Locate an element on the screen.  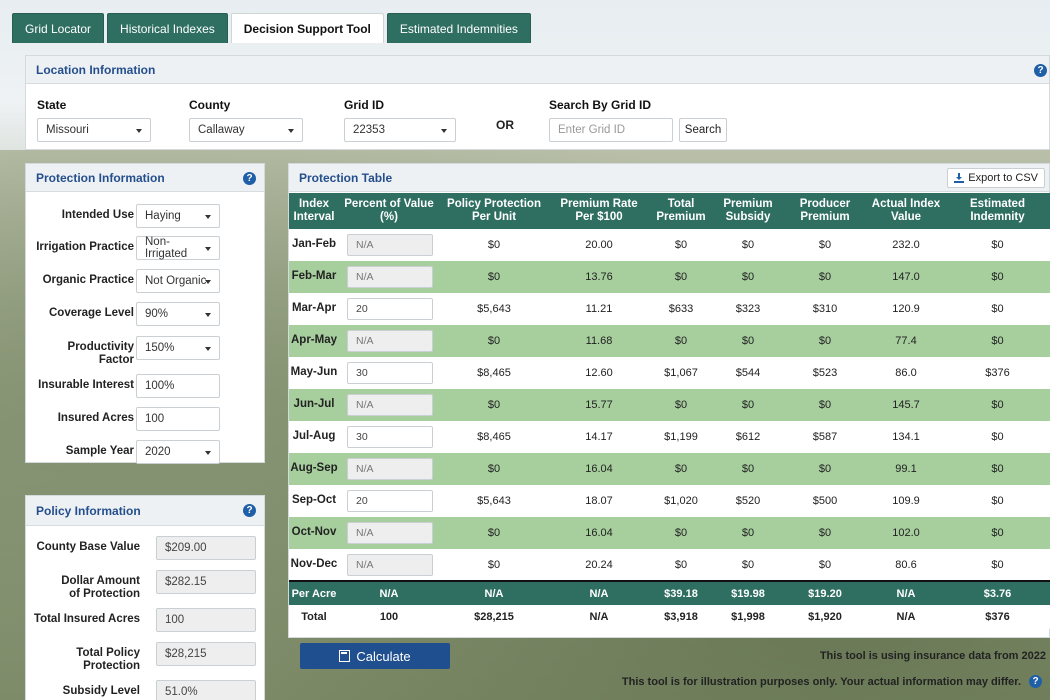
tab-grid-locator: Grid Locator is located at coordinates (58, 28).